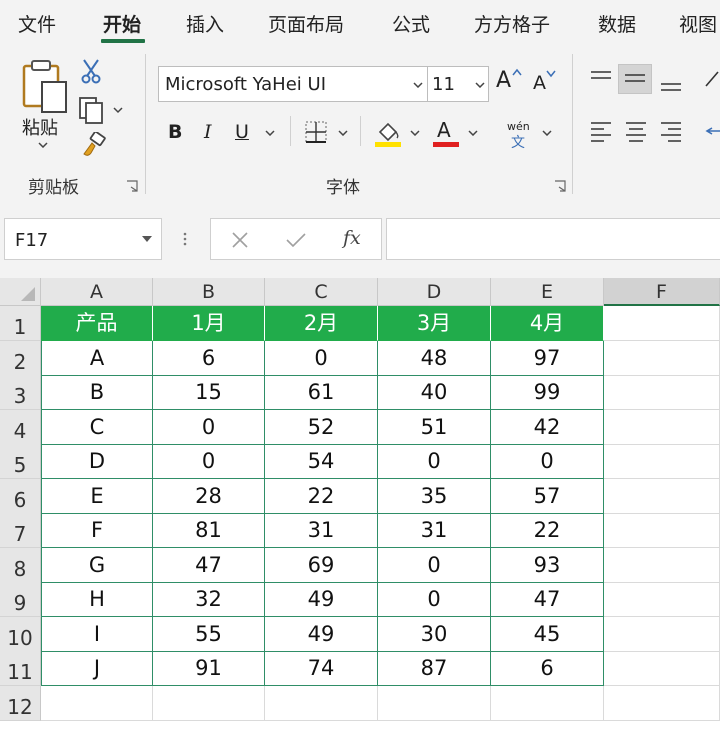 The width and height of the screenshot is (720, 734). What do you see at coordinates (209, 392) in the screenshot?
I see `cell-b3: 15` at bounding box center [209, 392].